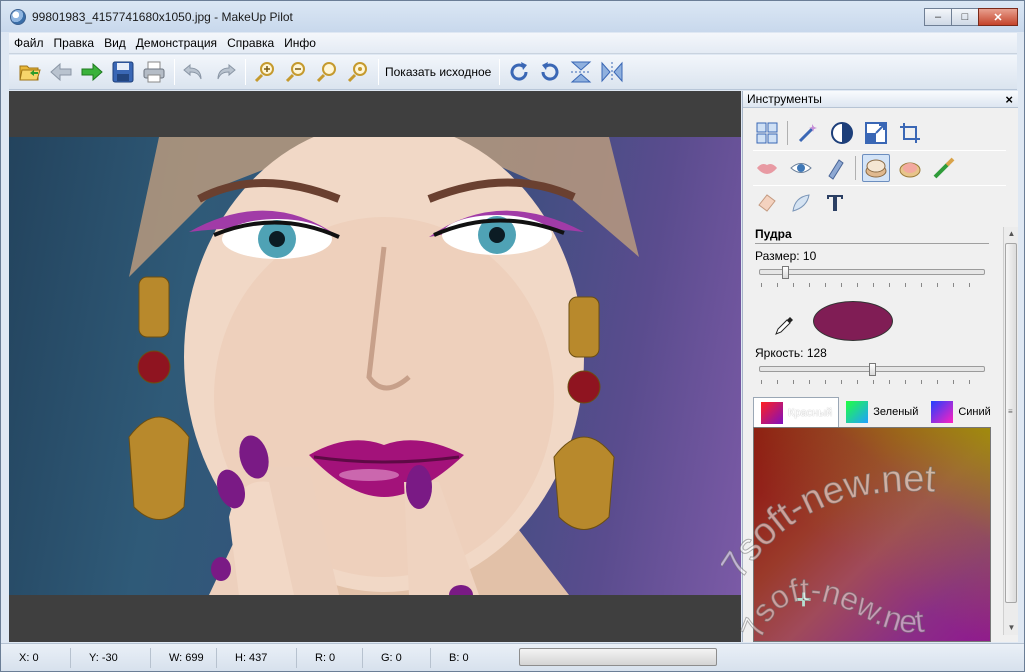 The height and width of the screenshot is (672, 1025). What do you see at coordinates (18, 16) in the screenshot?
I see `app-logo-icon` at bounding box center [18, 16].